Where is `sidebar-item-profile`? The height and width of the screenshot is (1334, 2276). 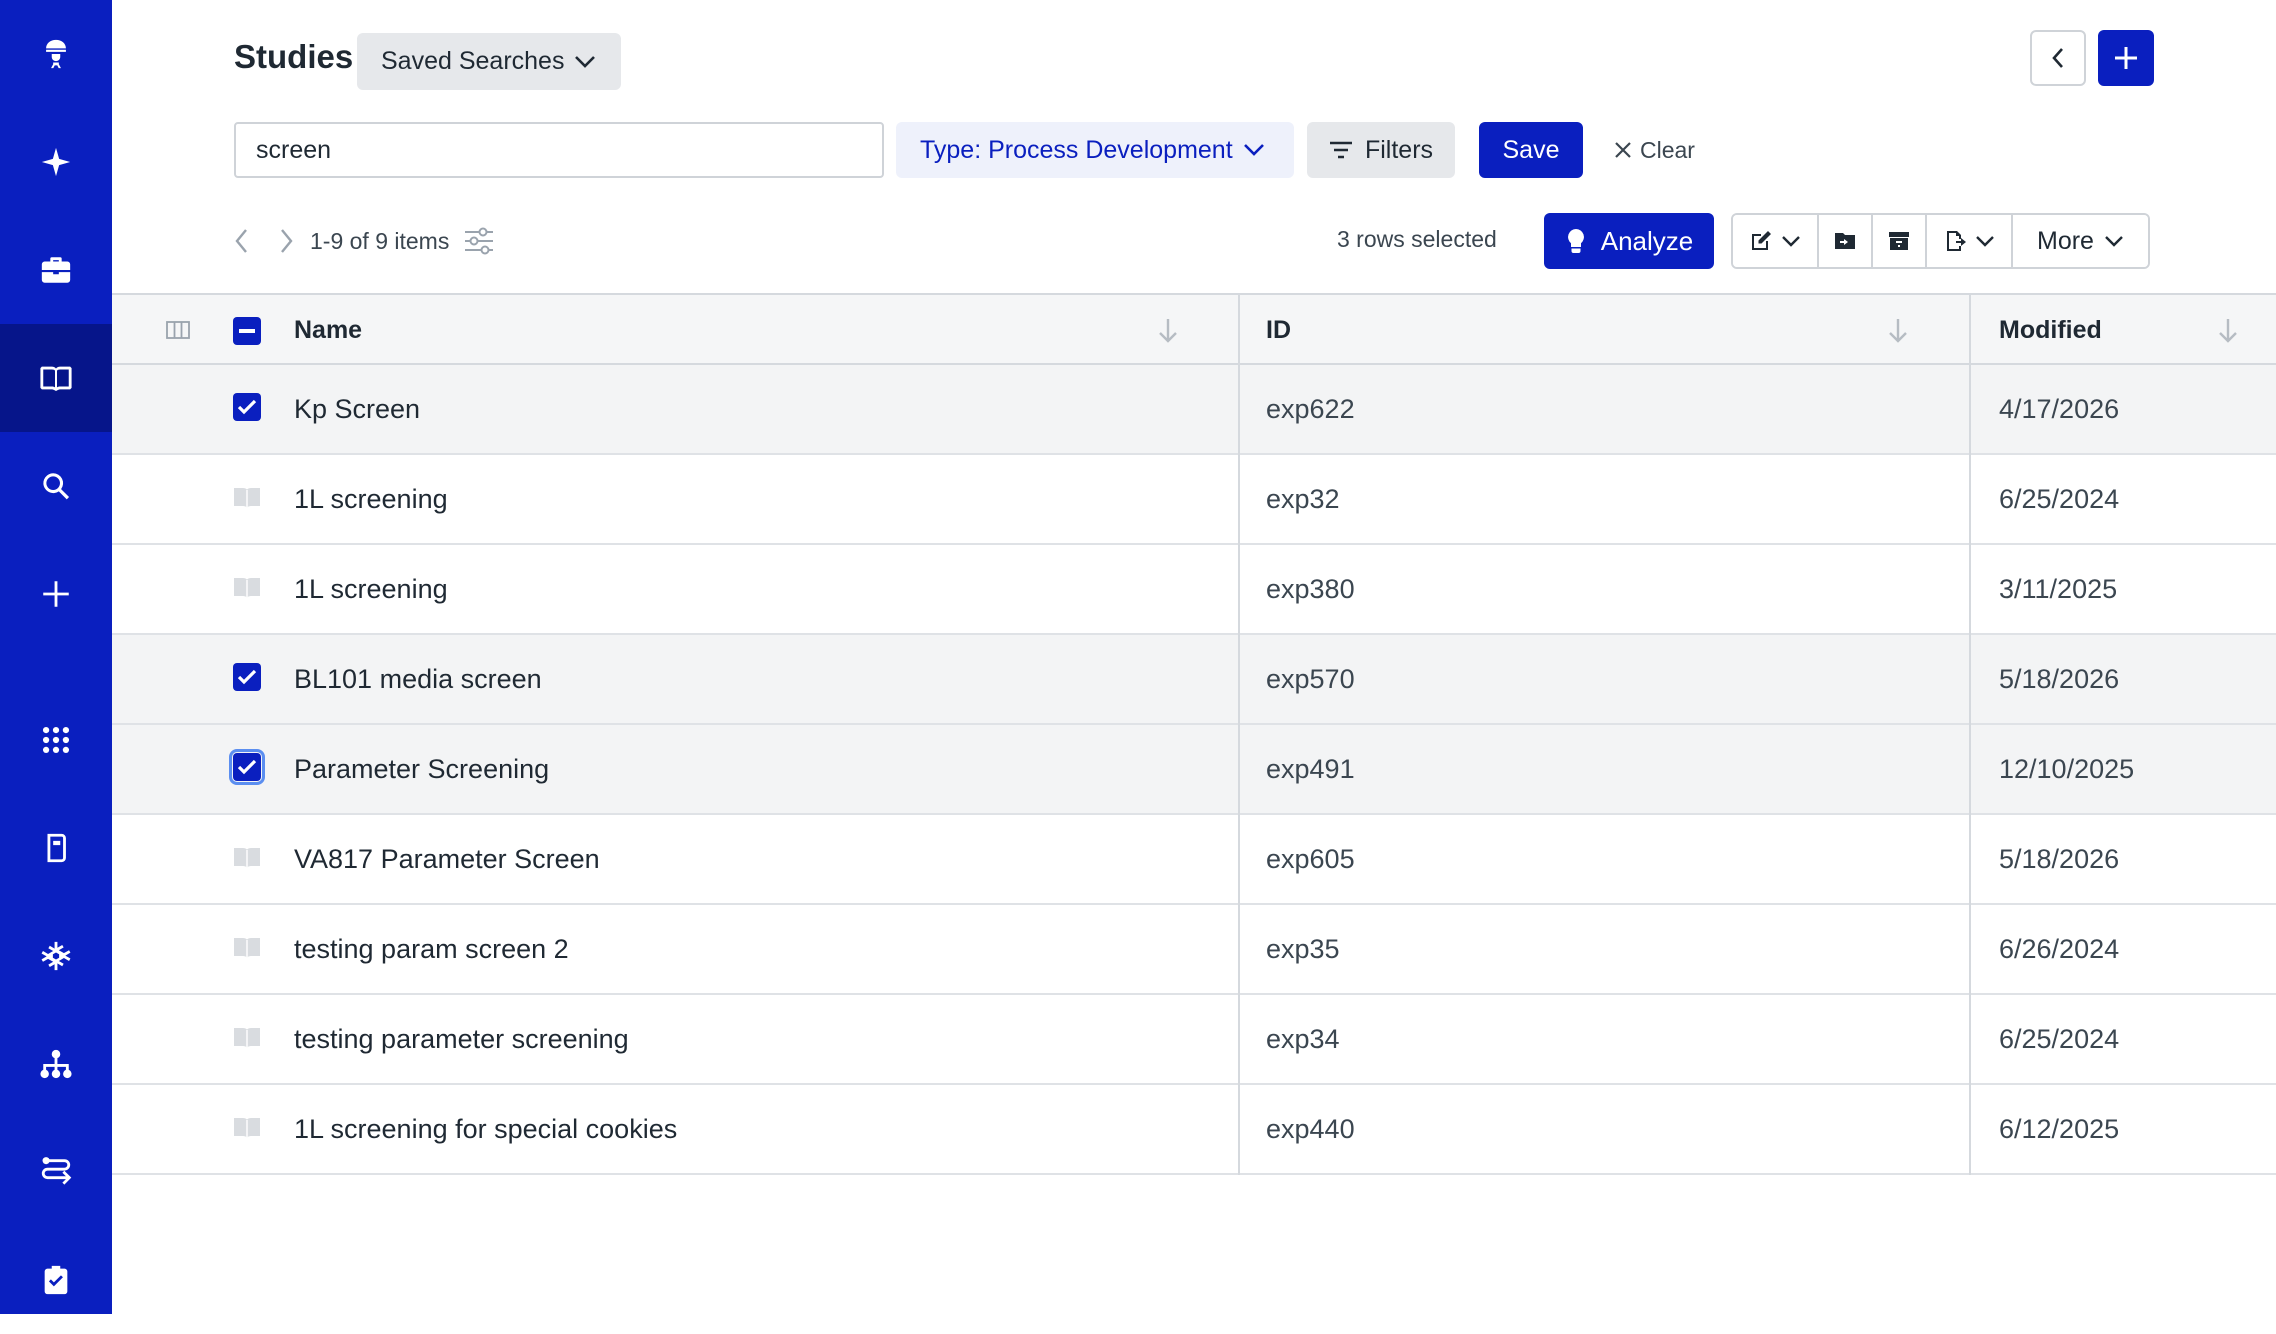 sidebar-item-profile is located at coordinates (56, 54).